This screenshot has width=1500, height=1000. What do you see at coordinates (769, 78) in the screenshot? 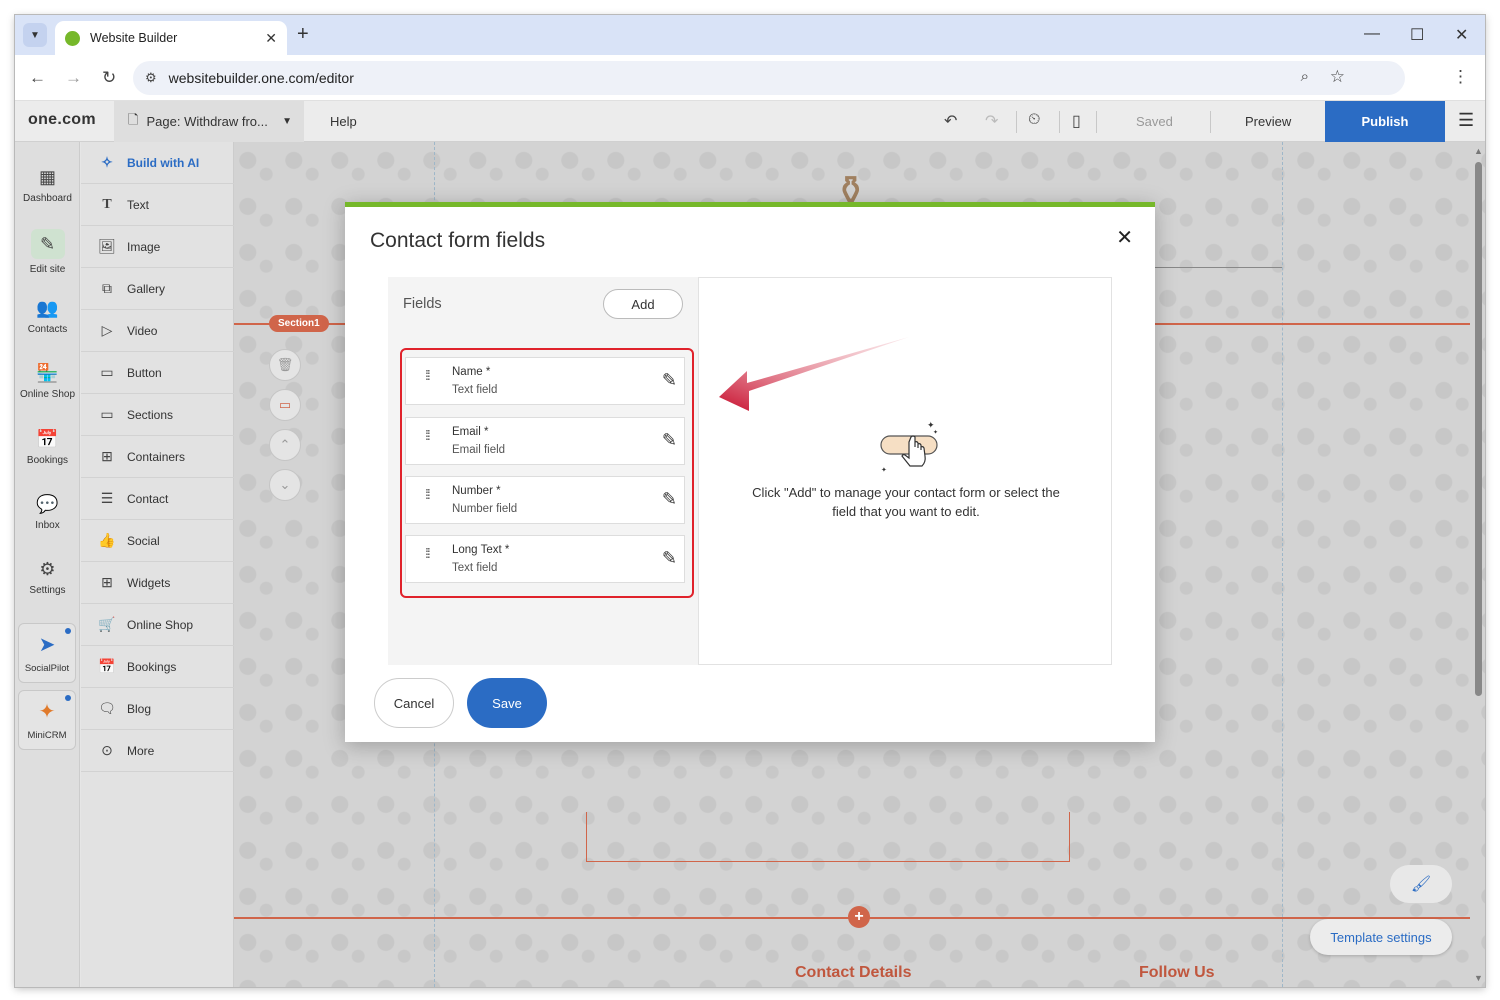
I see `address-bar: ⚙ websitebuilder.one.com/editor ⌕ ☆` at bounding box center [769, 78].